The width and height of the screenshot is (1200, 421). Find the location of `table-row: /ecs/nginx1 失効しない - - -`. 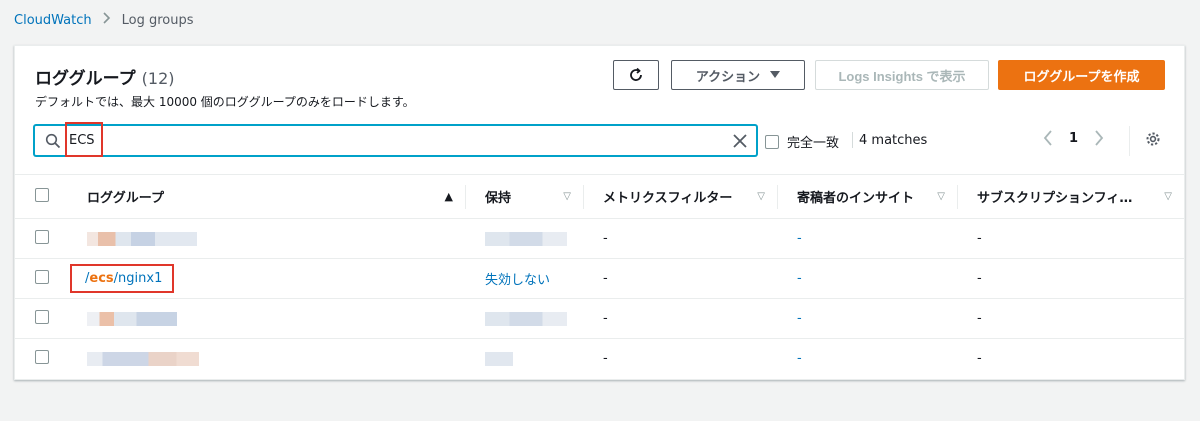

table-row: /ecs/nginx1 失効しない - - - is located at coordinates (599, 279).